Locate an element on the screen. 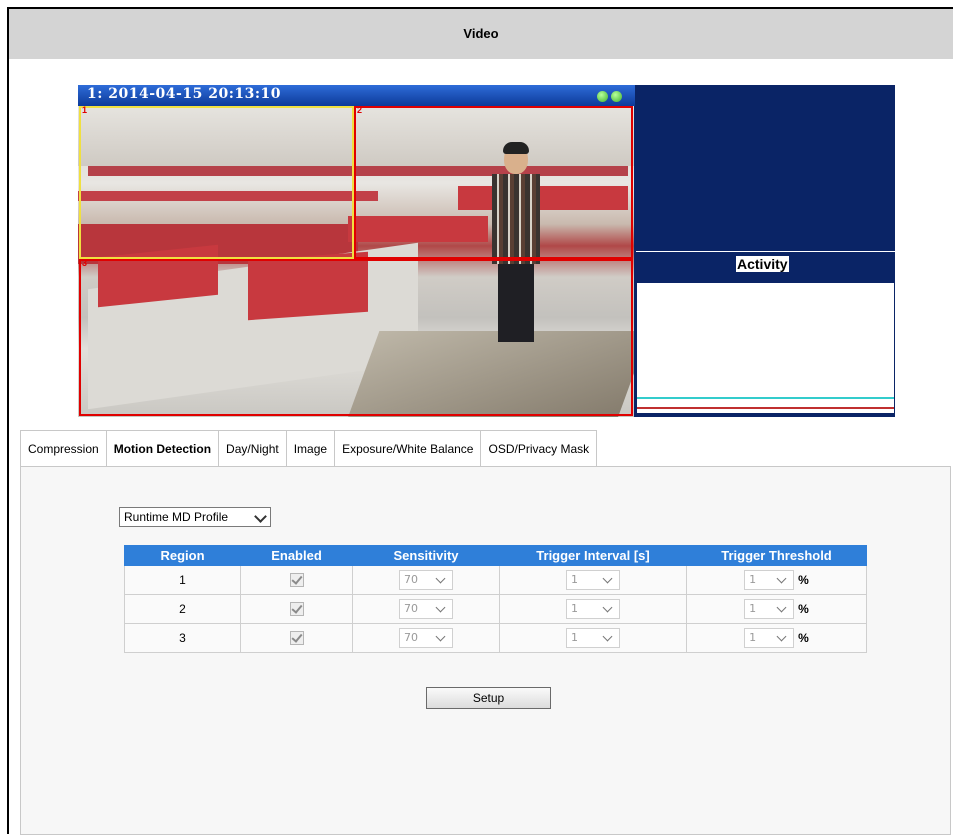 This screenshot has height=835, width=953. md-profile-select: Runtime MD Profile is located at coordinates (195, 517).